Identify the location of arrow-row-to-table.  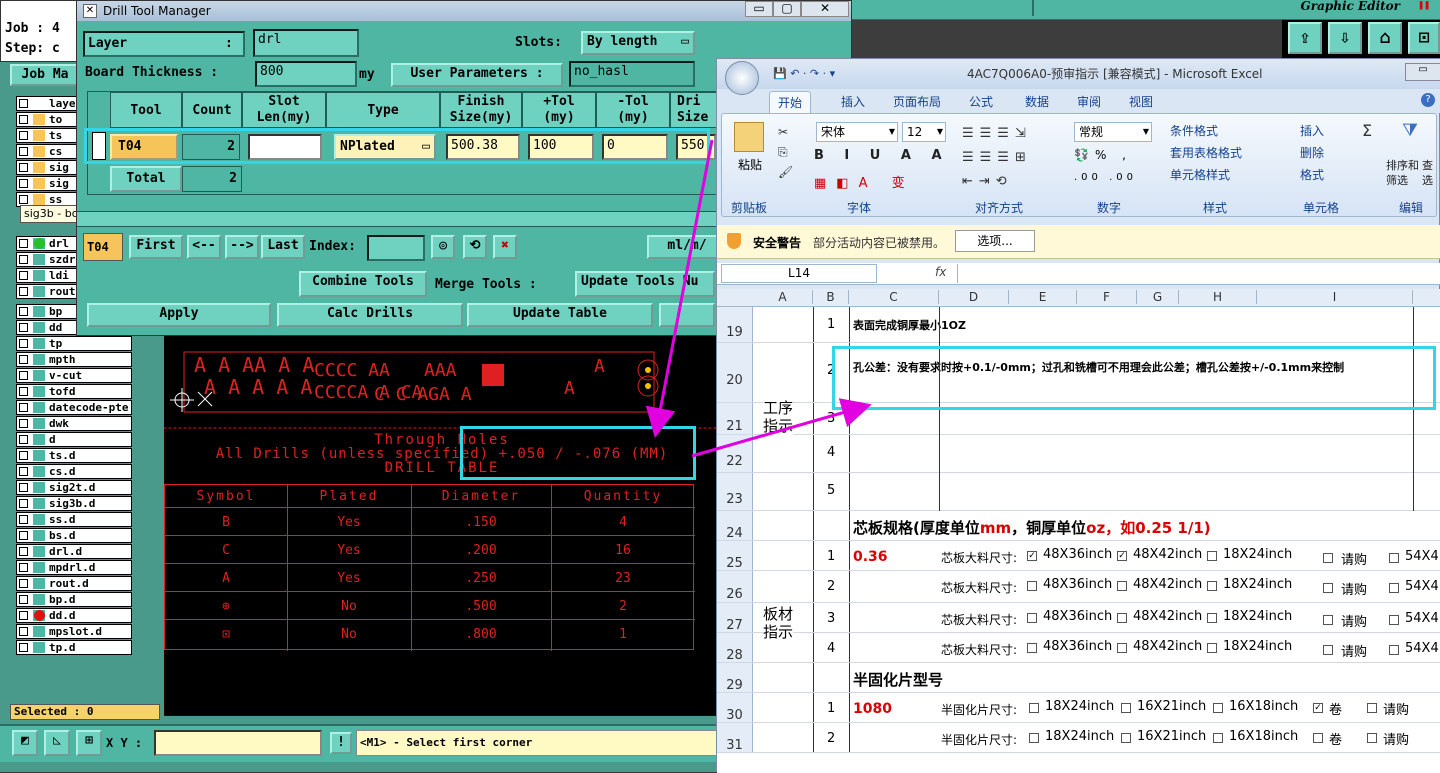
(679, 288).